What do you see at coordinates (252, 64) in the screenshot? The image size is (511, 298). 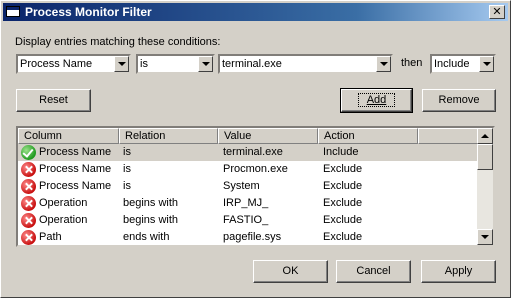 I see `value-combobox-value: terminal.exe` at bounding box center [252, 64].